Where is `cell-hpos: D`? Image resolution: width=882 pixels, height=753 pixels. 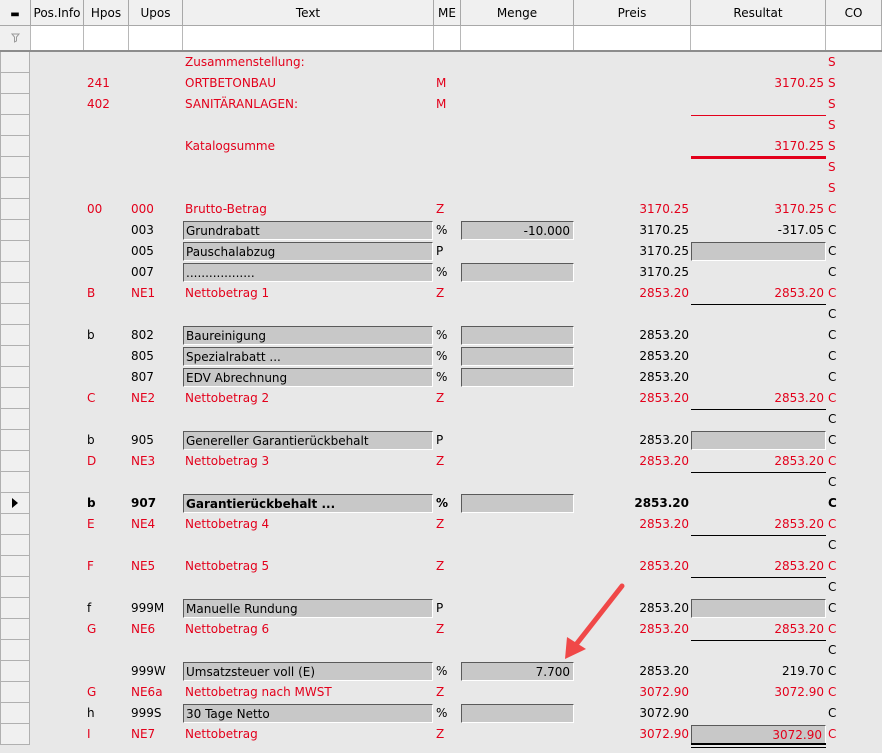 cell-hpos: D is located at coordinates (107, 461).